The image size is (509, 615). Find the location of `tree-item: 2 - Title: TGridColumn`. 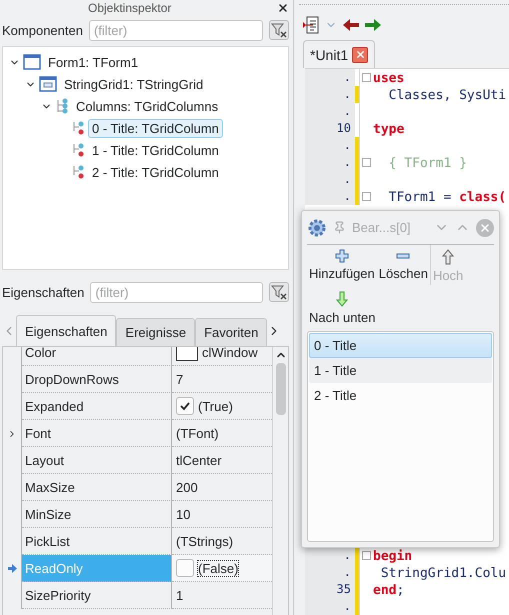

tree-item: 2 - Title: TGridColumn is located at coordinates (155, 172).